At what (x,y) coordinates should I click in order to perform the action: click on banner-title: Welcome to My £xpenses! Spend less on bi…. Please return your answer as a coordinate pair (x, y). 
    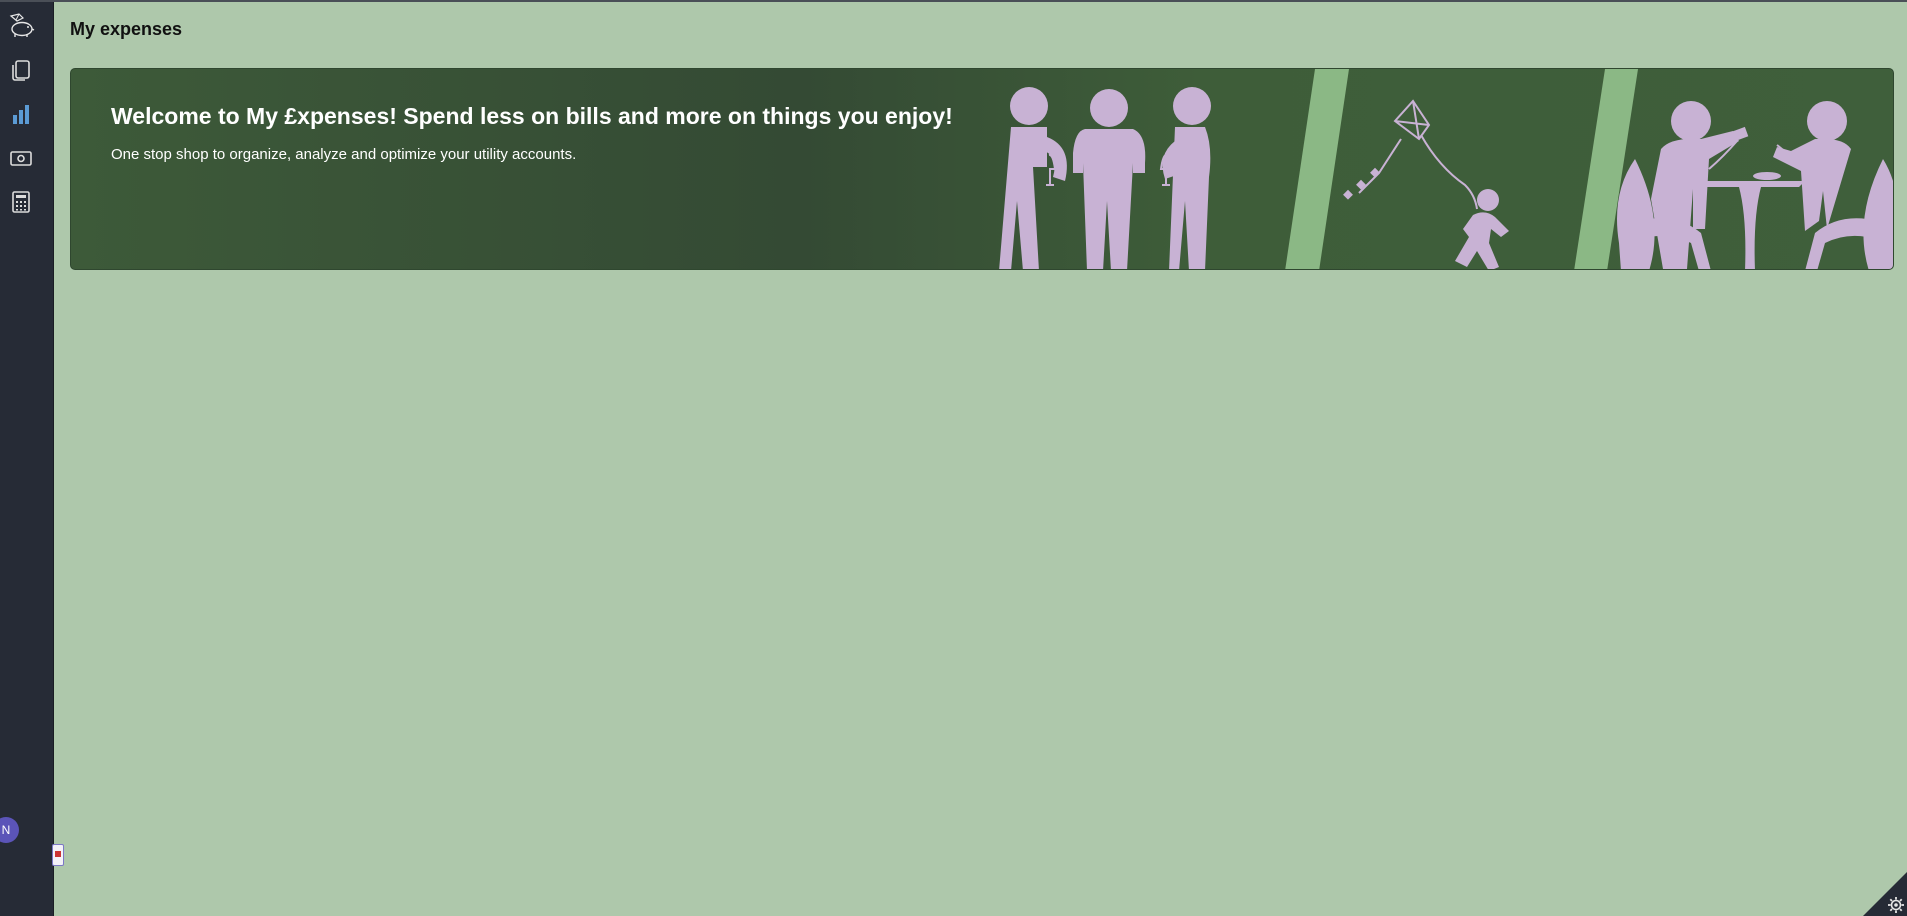
    Looking at the image, I should click on (532, 116).